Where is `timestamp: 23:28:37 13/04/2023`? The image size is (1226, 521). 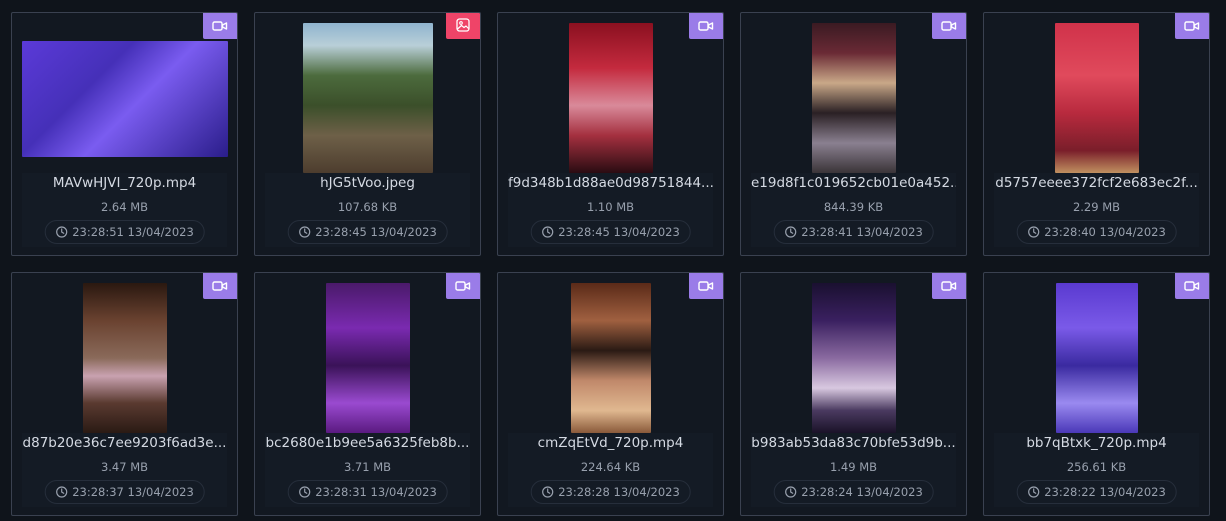 timestamp: 23:28:37 13/04/2023 is located at coordinates (124, 492).